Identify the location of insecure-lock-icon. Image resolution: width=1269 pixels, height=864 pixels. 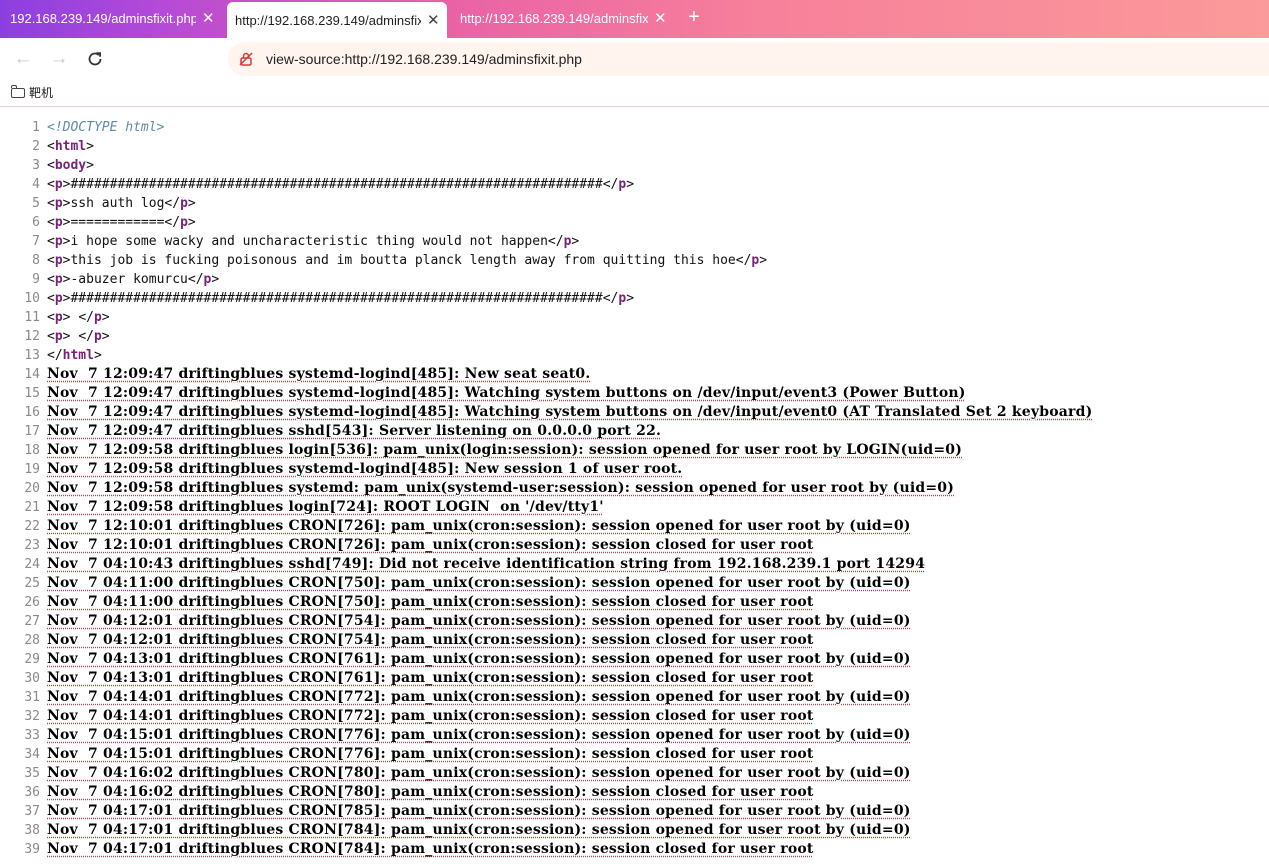
(246, 59).